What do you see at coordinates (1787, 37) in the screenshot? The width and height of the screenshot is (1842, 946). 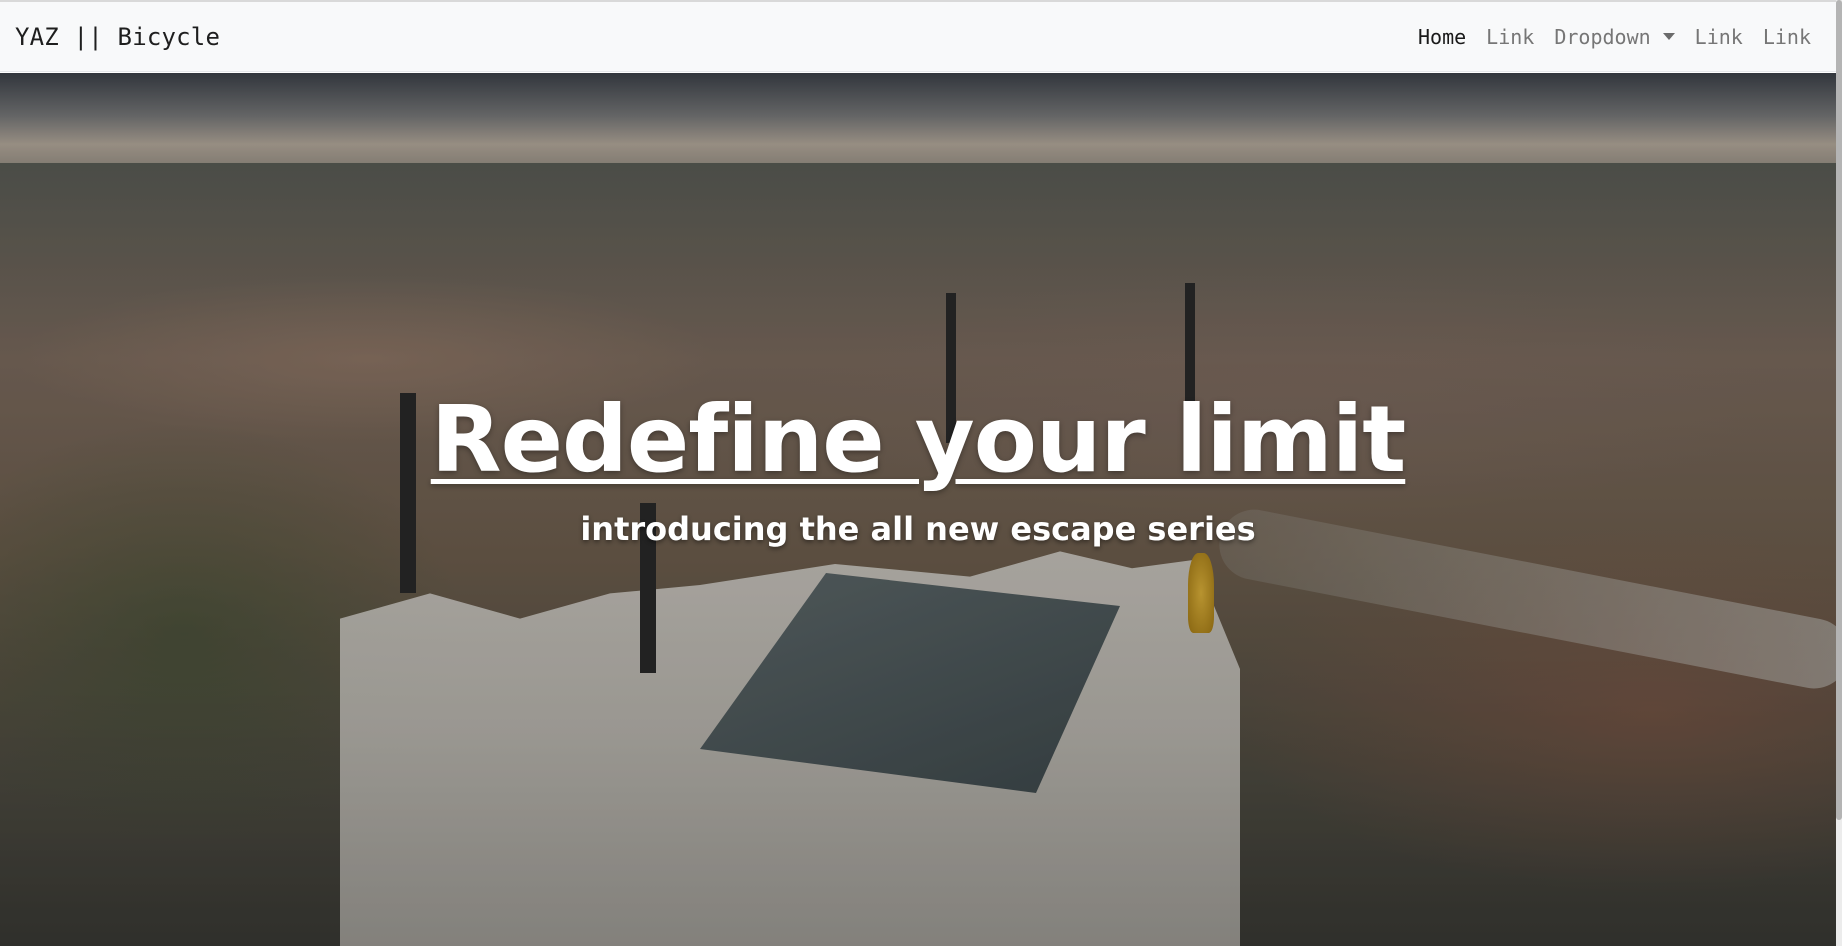 I see `nav-link-3: Link` at bounding box center [1787, 37].